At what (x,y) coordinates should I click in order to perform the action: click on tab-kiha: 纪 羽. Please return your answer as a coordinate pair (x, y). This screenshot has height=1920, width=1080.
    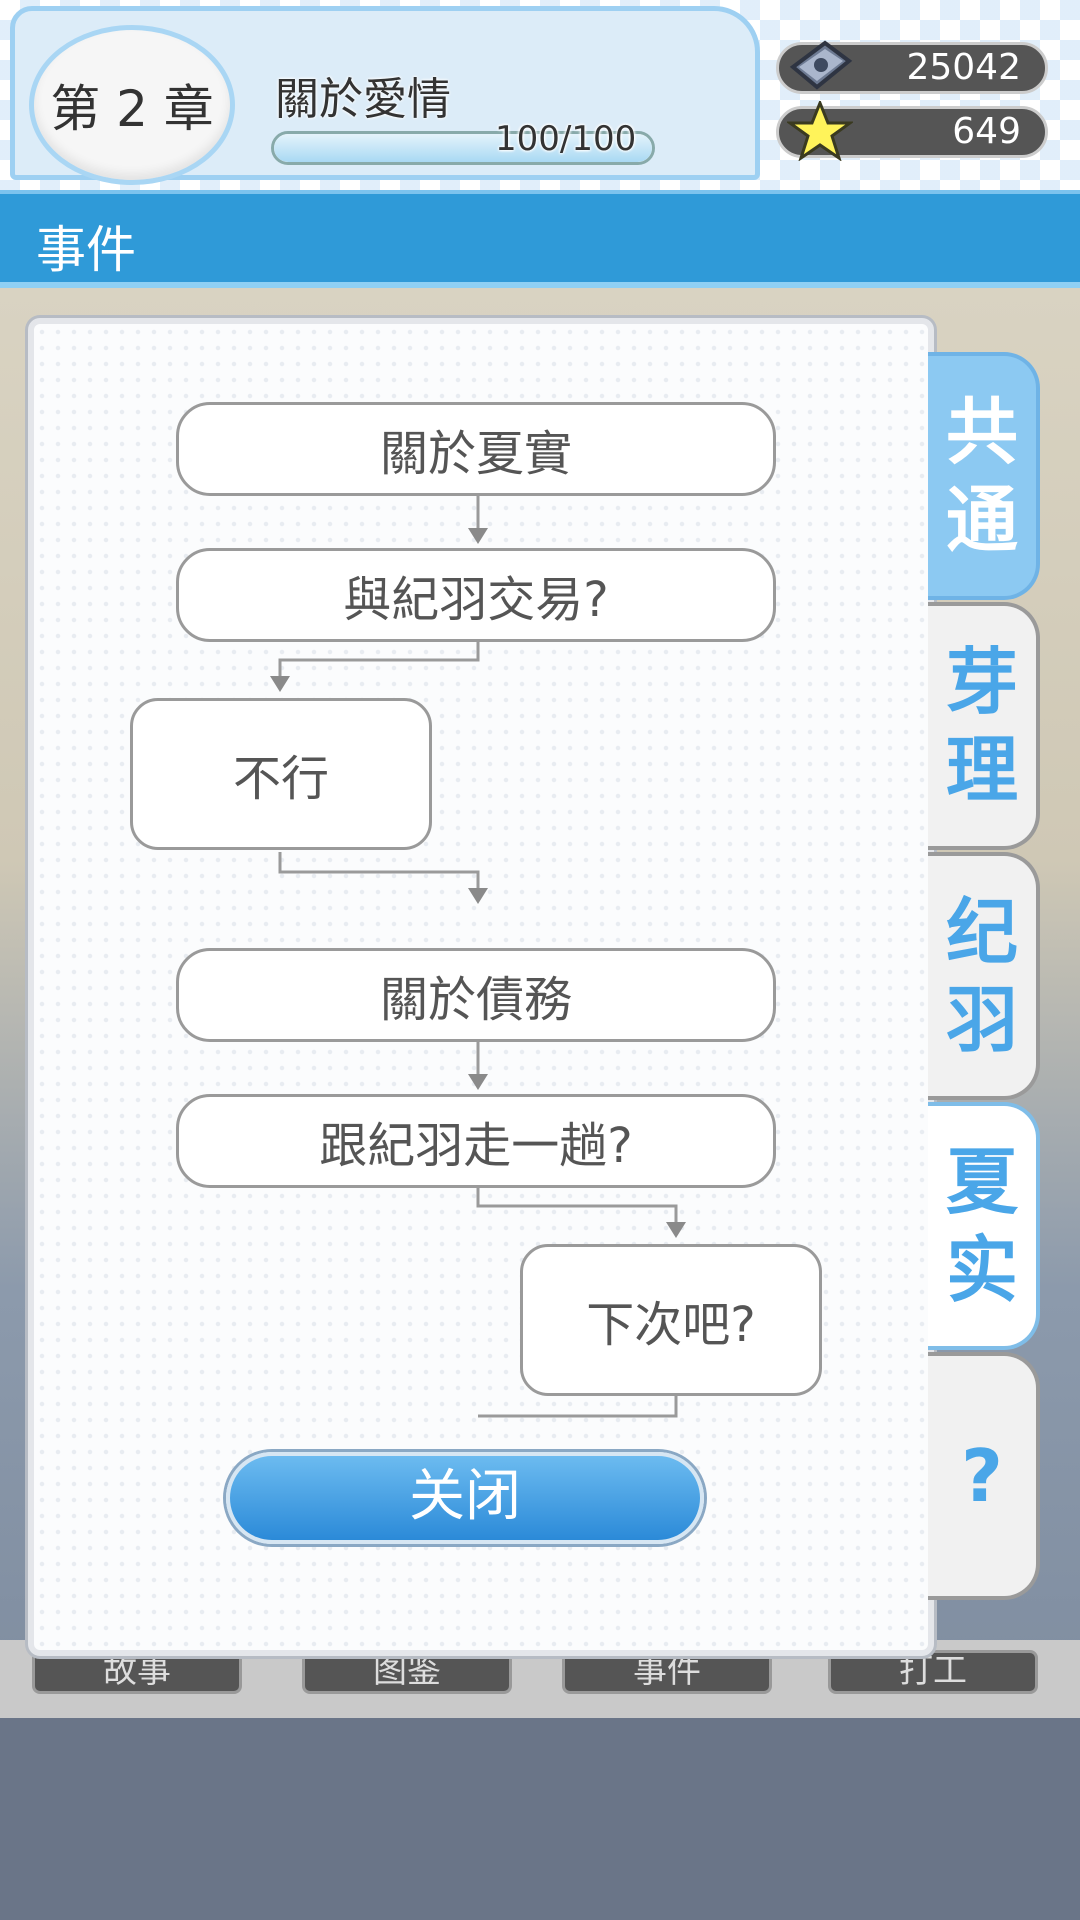
    Looking at the image, I should click on (984, 976).